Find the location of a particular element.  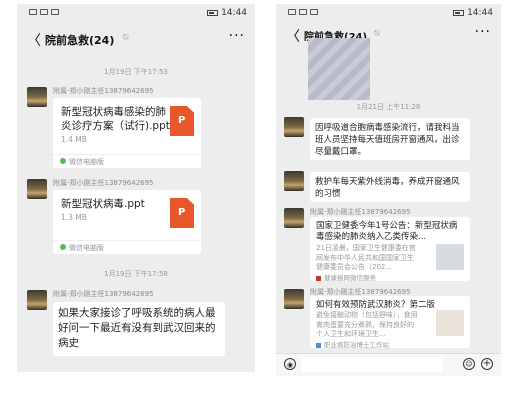

link-source: 健康报网微信服务 is located at coordinates (346, 277).